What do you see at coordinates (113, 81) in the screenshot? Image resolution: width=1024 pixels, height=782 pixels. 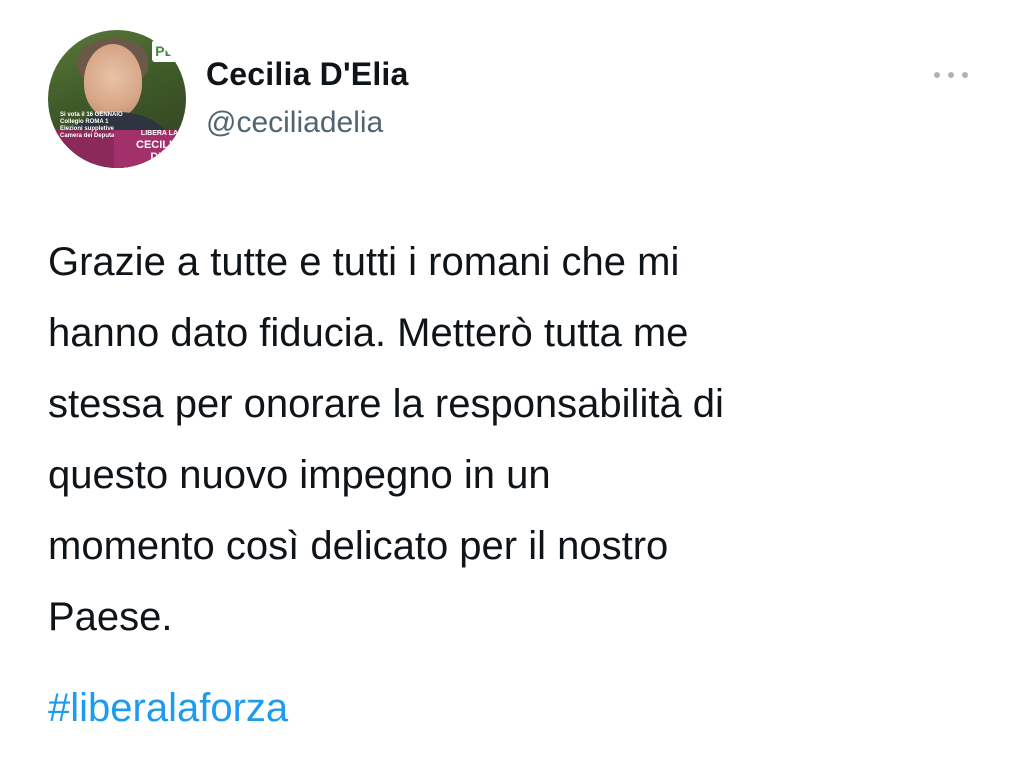 I see `avatar-face` at bounding box center [113, 81].